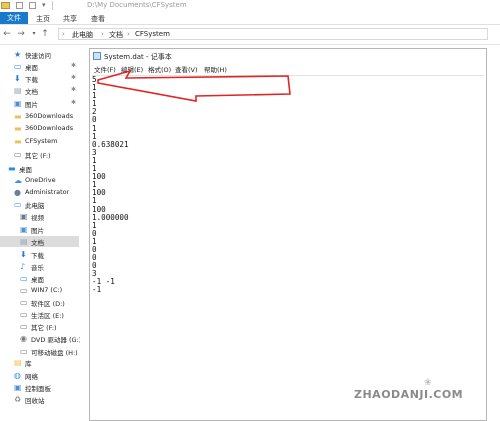 This screenshot has width=500, height=421. Describe the element at coordinates (39, 103) in the screenshot. I see `sidebar-item: ▣ 图片 ✱` at that location.